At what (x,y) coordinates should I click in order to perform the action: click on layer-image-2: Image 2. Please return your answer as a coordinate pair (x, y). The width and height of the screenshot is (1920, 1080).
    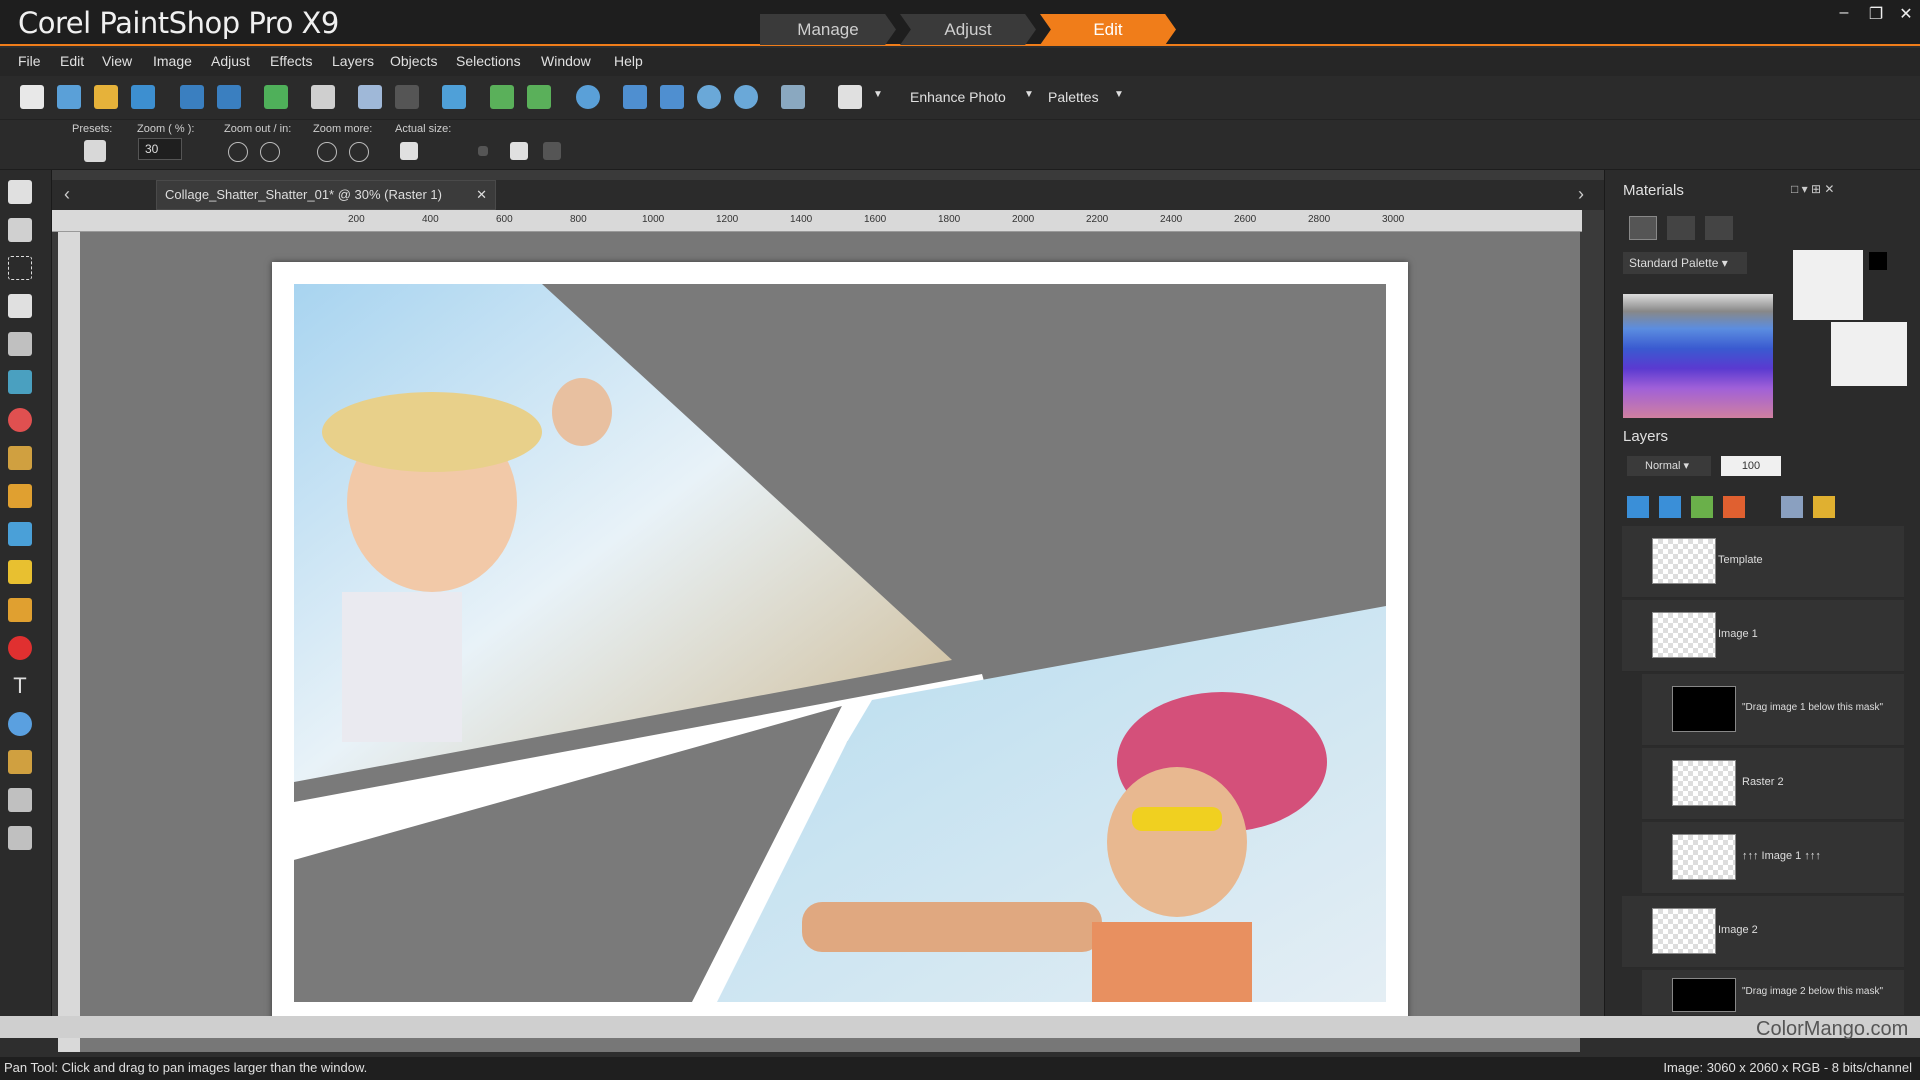
    Looking at the image, I should click on (1763, 932).